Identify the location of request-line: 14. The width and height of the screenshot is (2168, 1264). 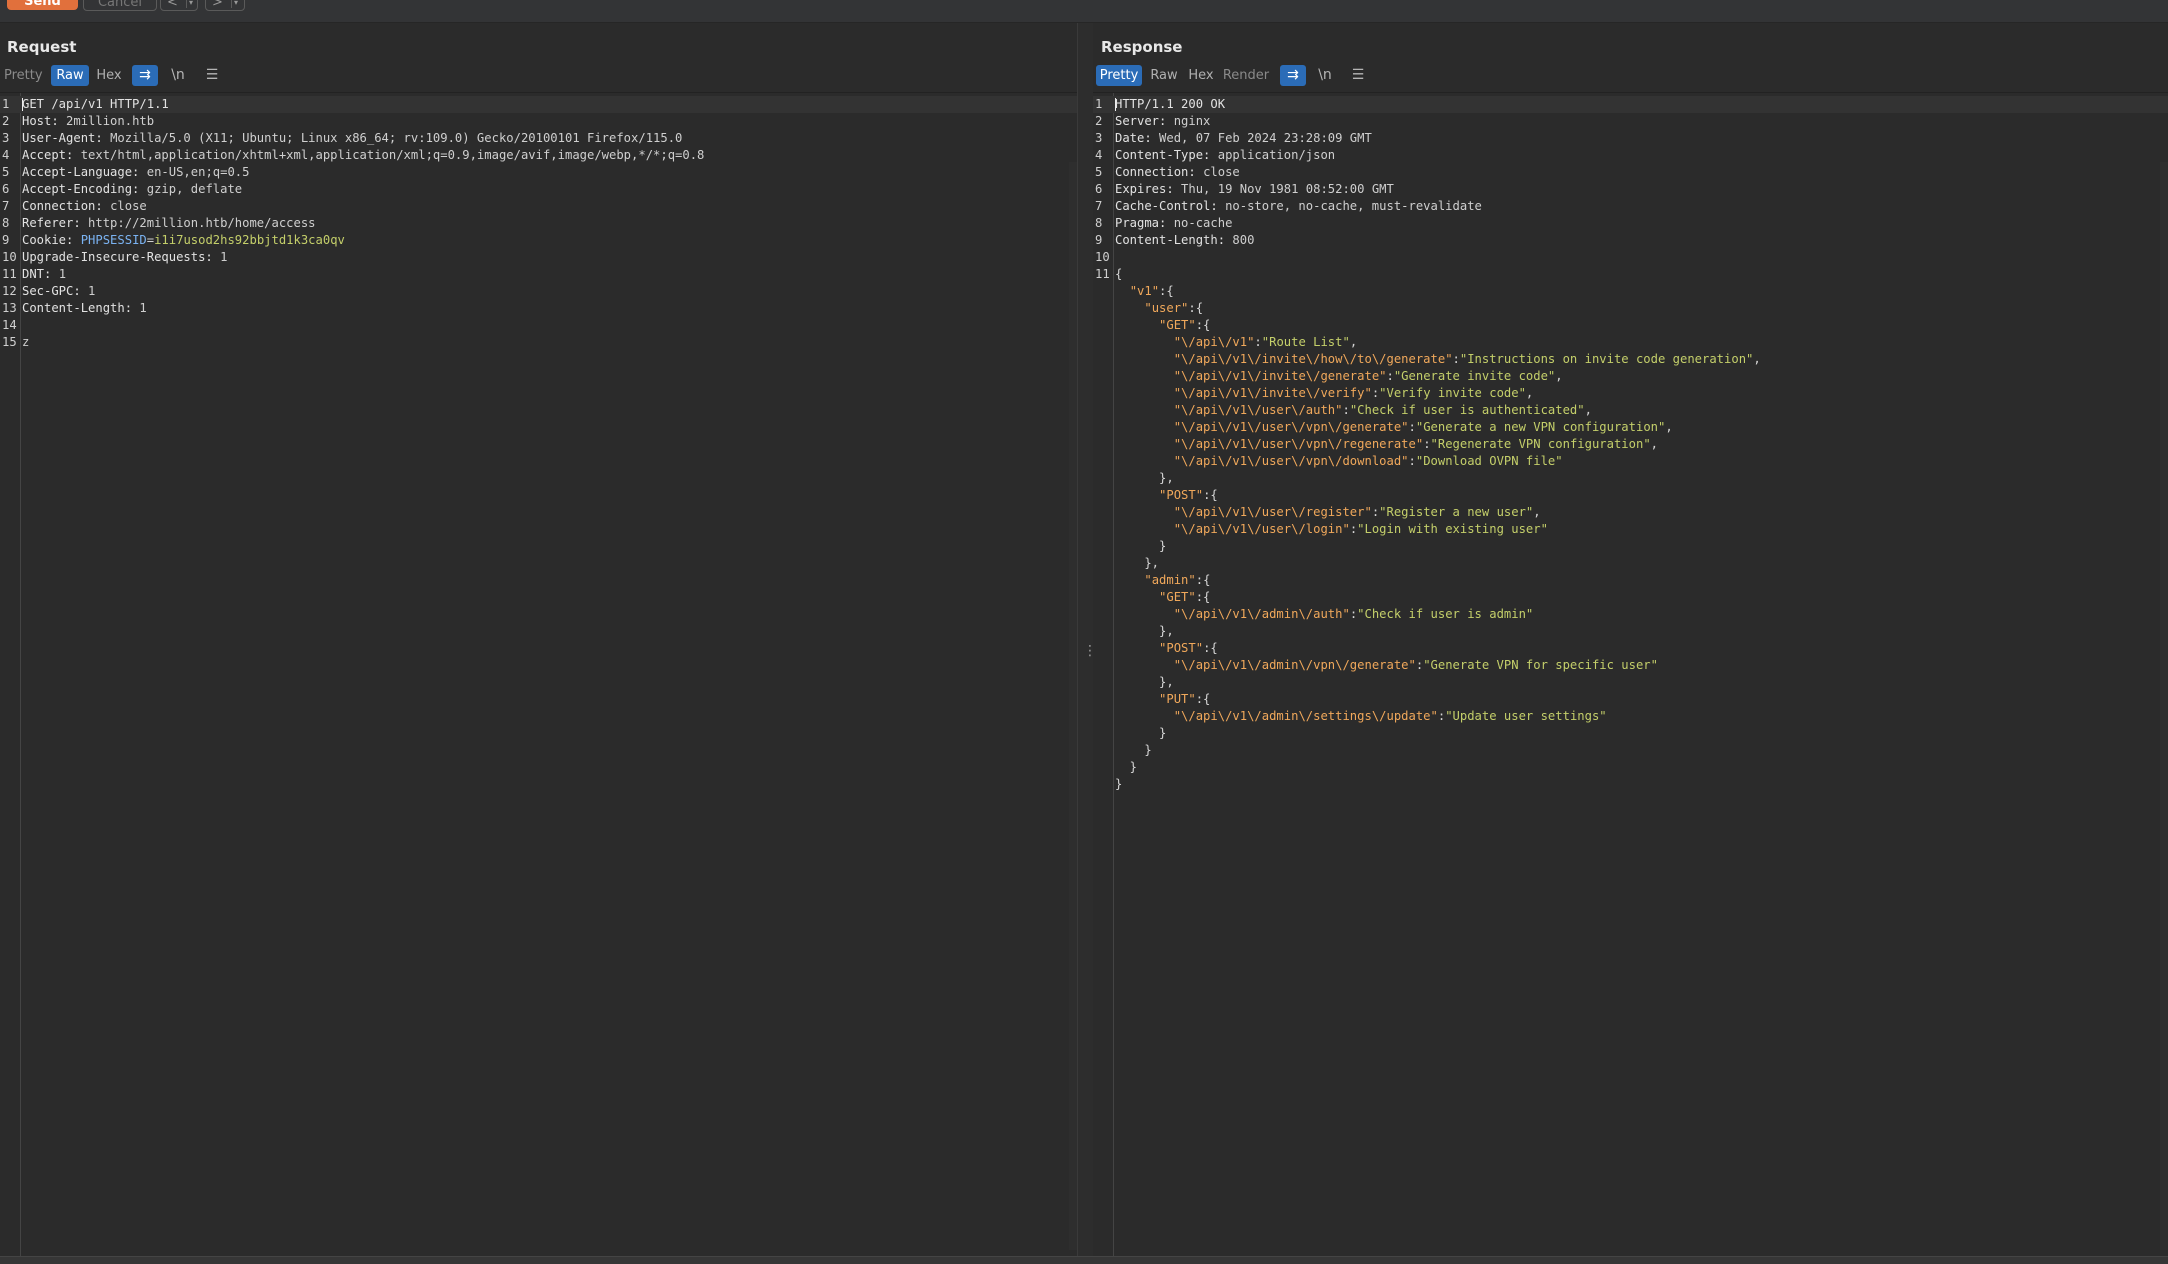
(538, 325).